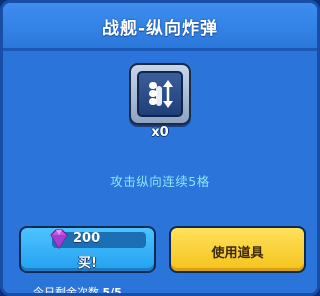 The image size is (320, 296). What do you see at coordinates (87, 249) in the screenshot?
I see `buy-button: 200 买!` at bounding box center [87, 249].